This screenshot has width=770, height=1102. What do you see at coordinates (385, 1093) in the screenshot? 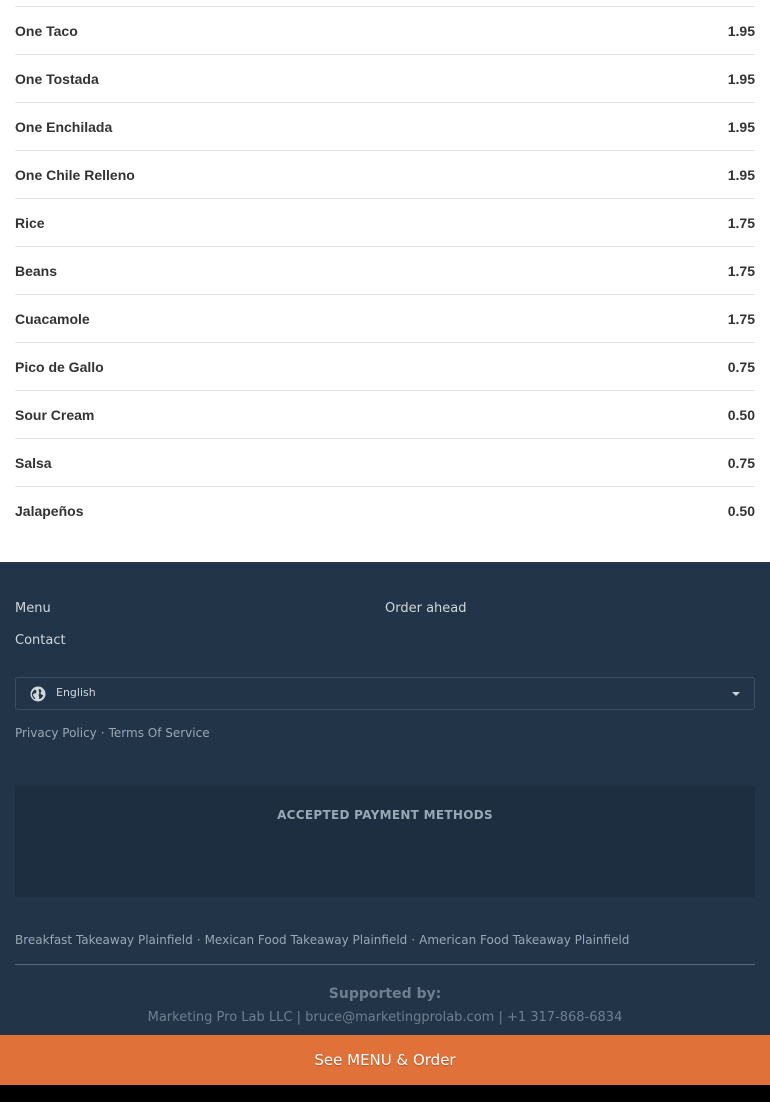
I see `bottom-bar` at bounding box center [385, 1093].